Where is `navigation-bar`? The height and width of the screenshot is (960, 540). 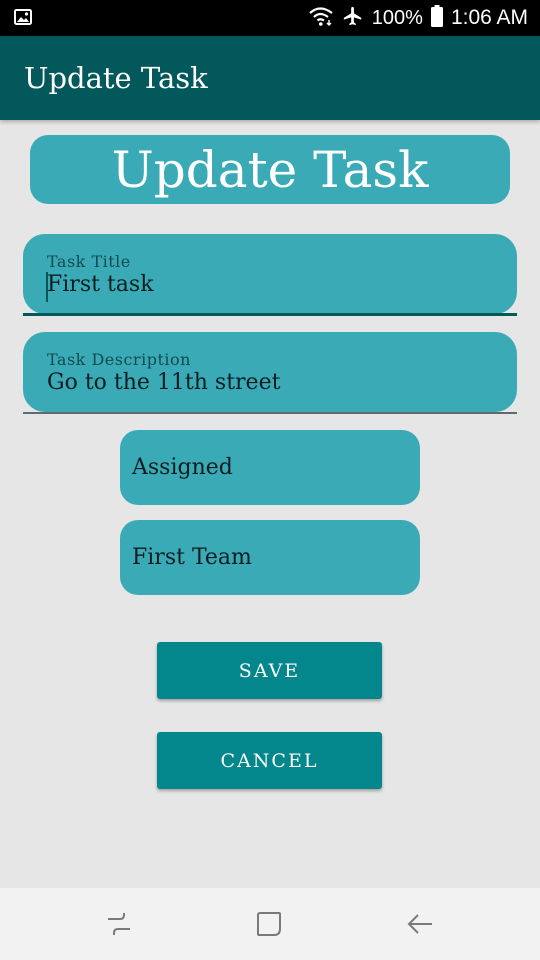
navigation-bar is located at coordinates (270, 924).